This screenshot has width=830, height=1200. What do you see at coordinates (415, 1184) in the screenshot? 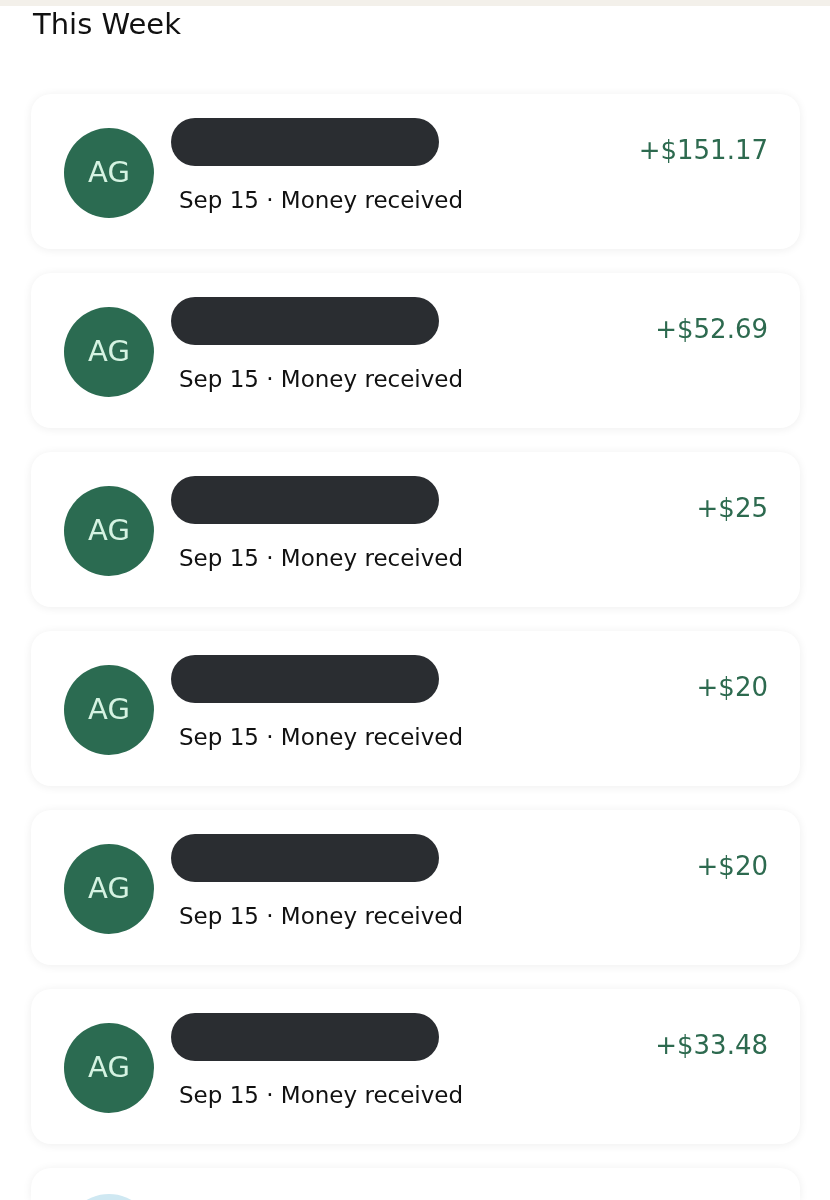
I see `transaction-card` at bounding box center [415, 1184].